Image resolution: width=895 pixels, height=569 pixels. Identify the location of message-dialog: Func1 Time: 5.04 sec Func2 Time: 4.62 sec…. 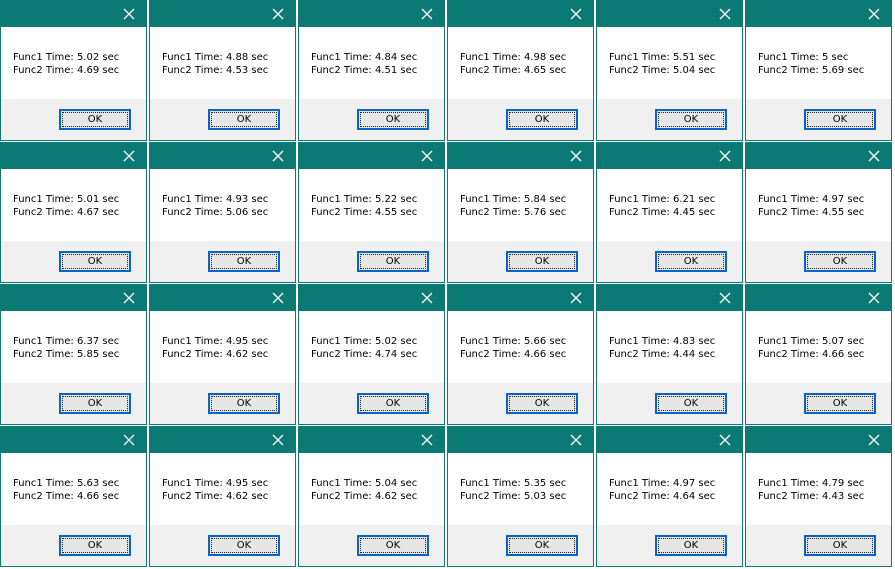
(371, 496).